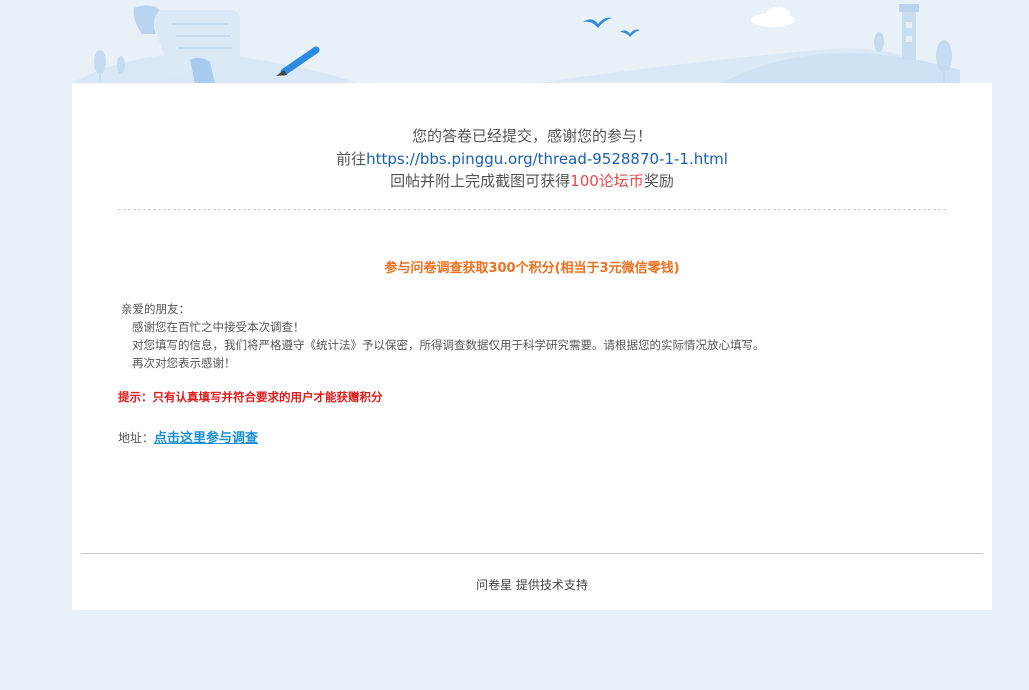 The width and height of the screenshot is (1029, 690). I want to click on reward-prefix: 回帖并附上完成截图可获得, so click(480, 181).